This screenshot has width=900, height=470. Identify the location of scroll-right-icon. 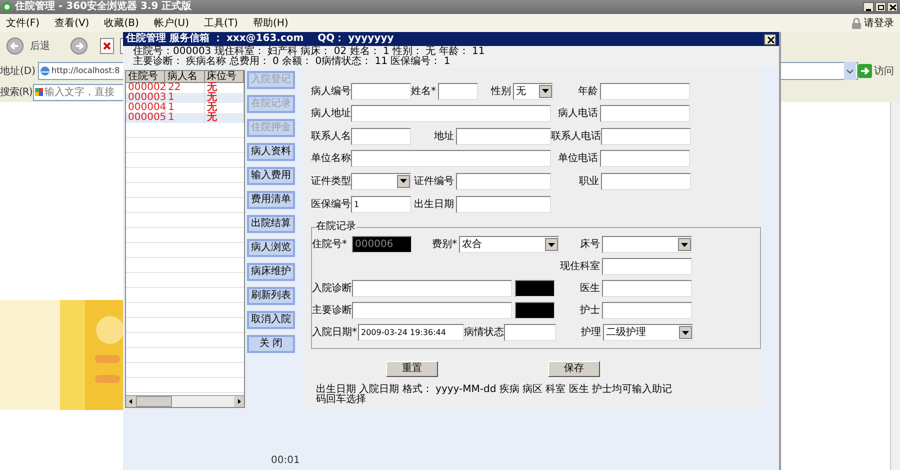
(239, 401).